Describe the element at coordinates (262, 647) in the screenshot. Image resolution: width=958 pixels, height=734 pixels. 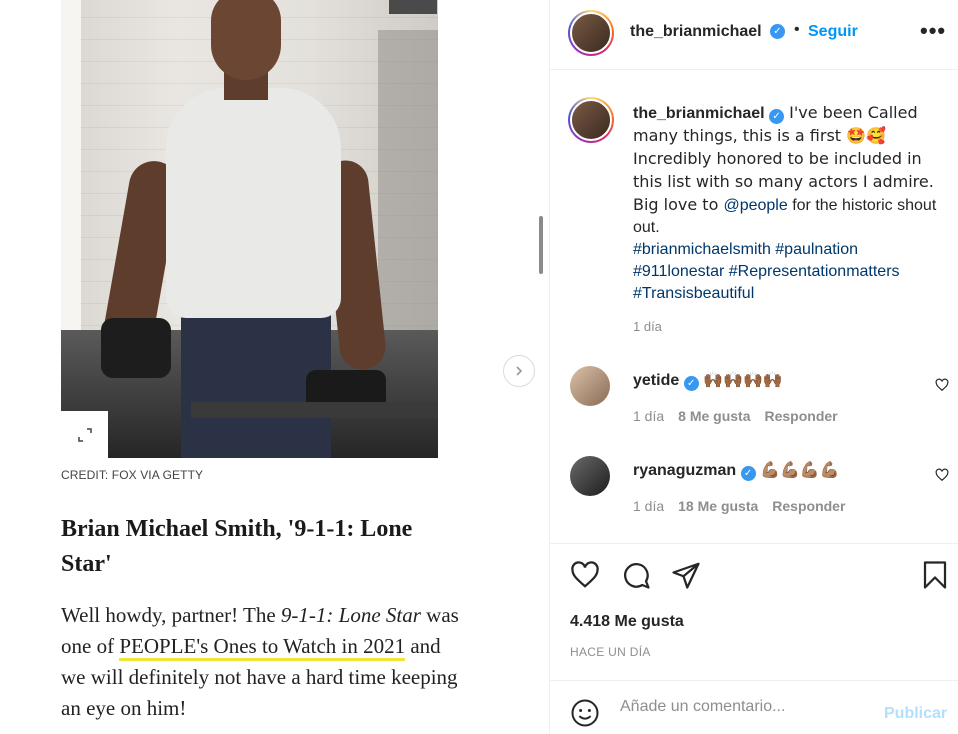
I see `highlighted-link: PEOPLE's Ones to Watch in 2021` at that location.